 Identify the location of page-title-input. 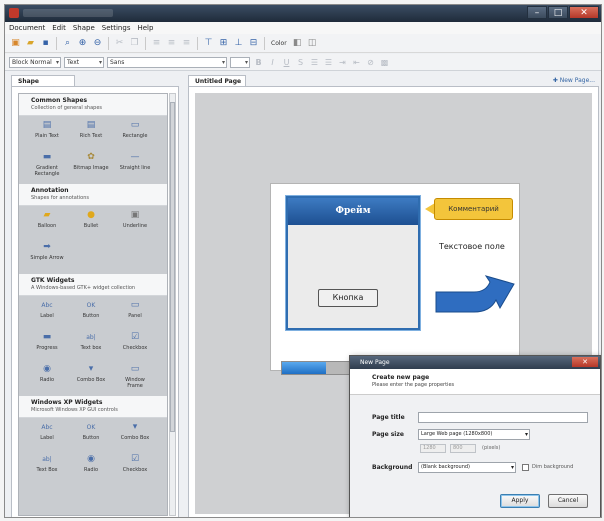
(503, 417).